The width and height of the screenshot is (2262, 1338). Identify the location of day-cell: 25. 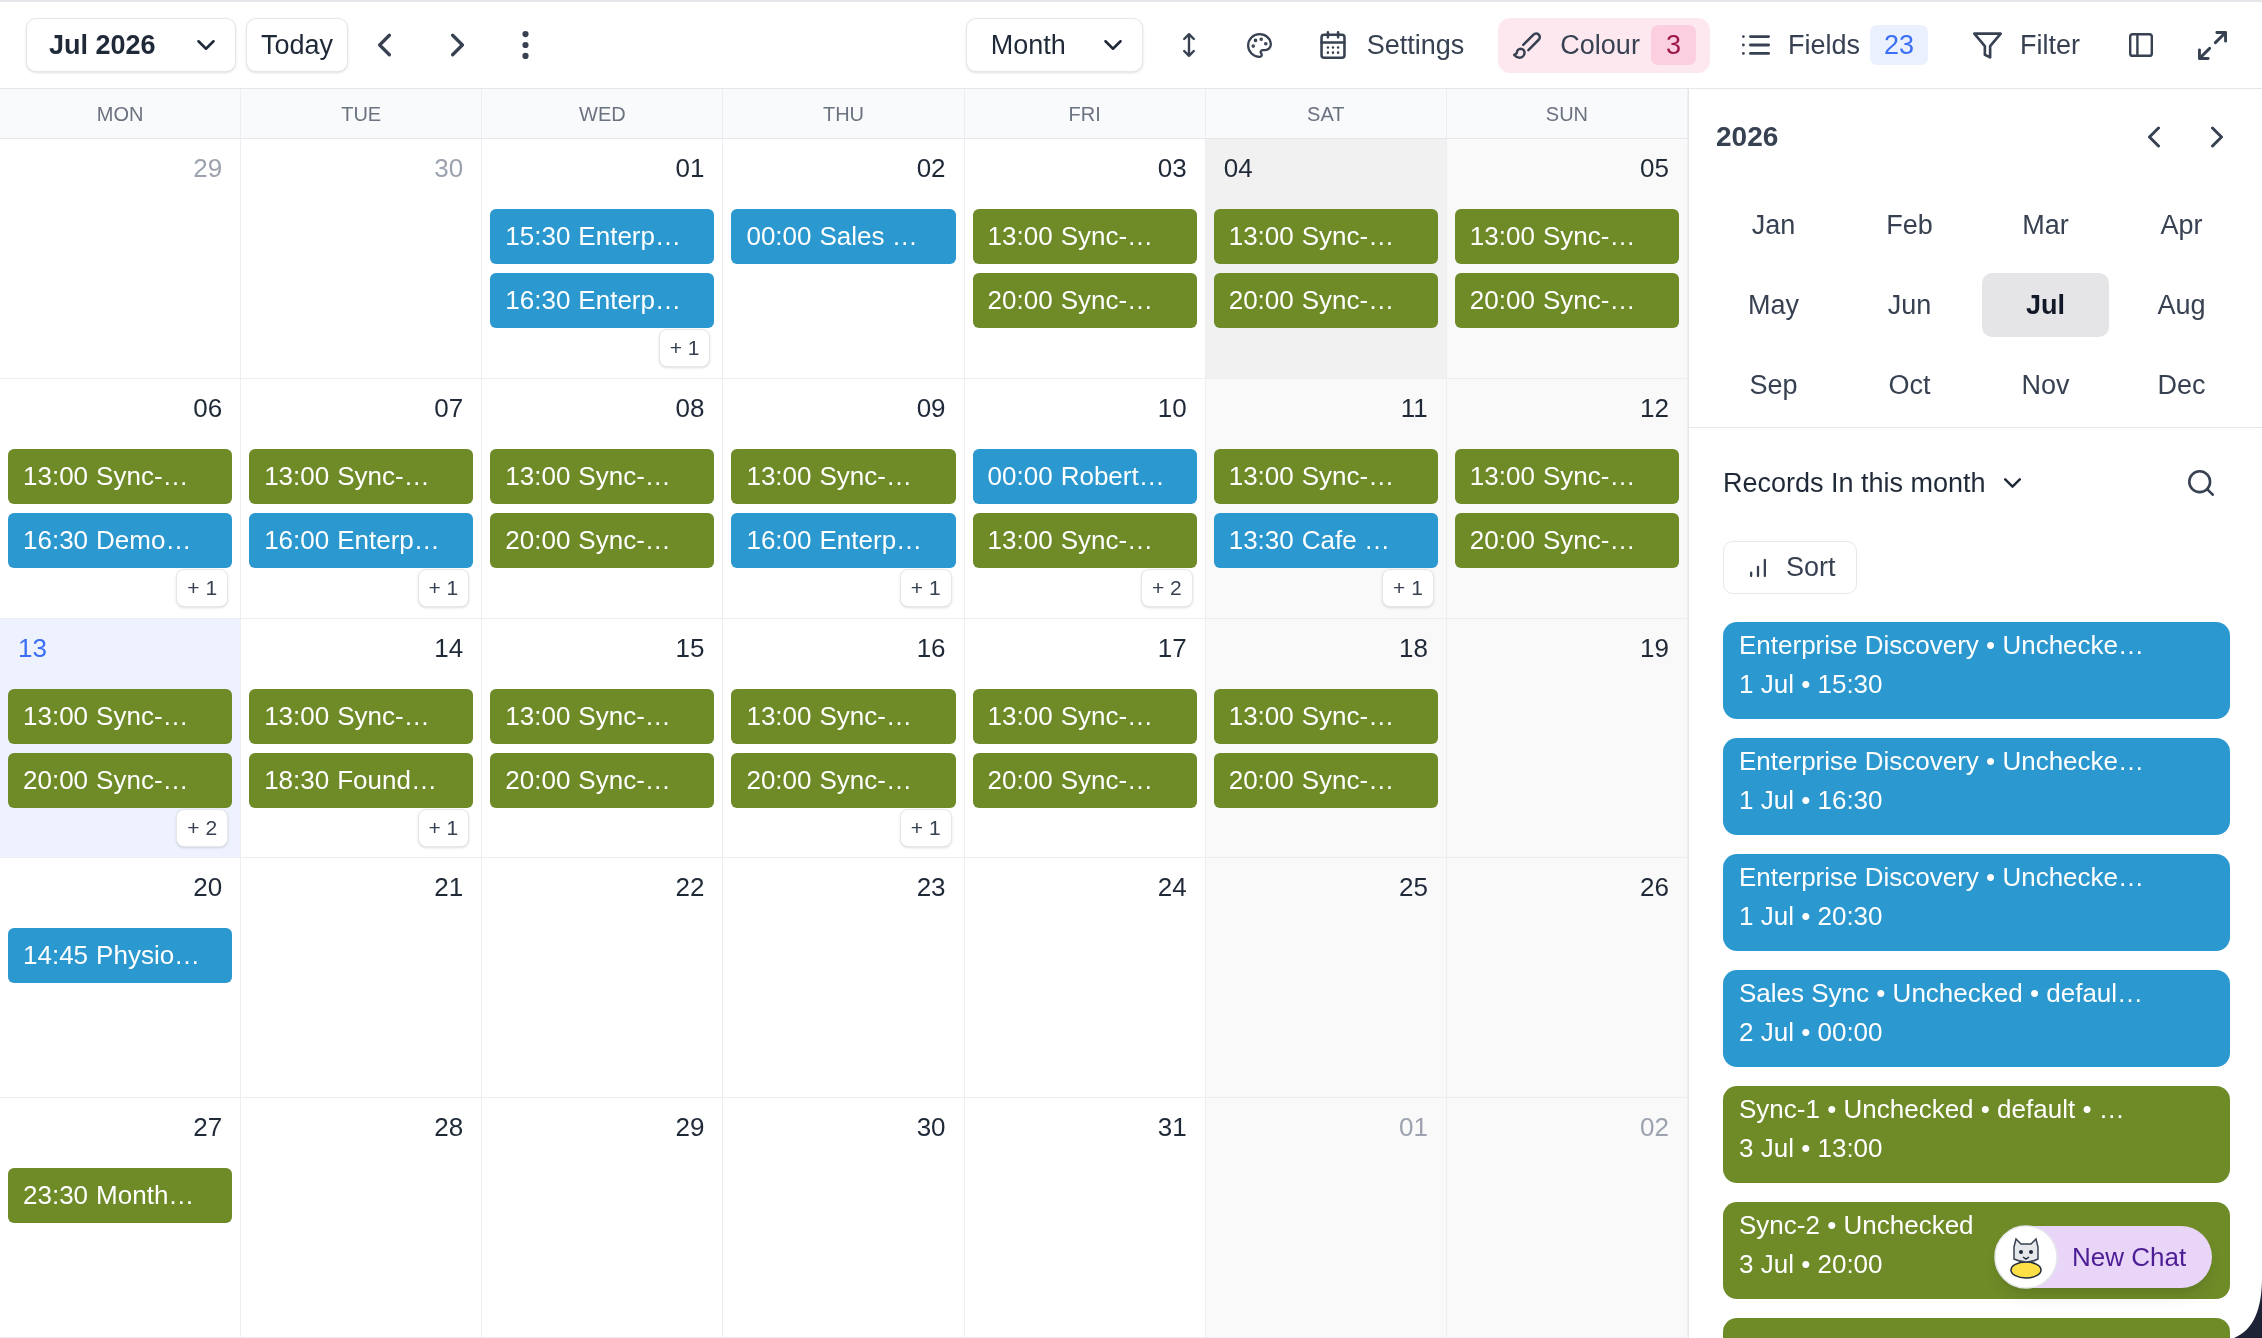
(1326, 978).